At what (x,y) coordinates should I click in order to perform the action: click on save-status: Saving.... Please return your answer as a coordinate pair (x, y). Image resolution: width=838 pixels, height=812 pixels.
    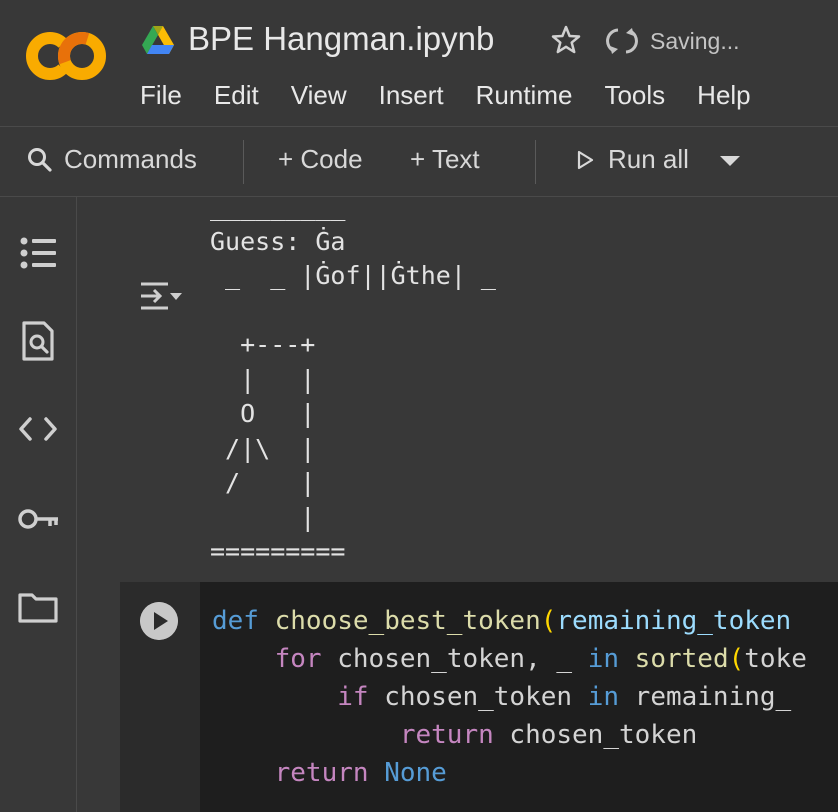
    Looking at the image, I should click on (695, 41).